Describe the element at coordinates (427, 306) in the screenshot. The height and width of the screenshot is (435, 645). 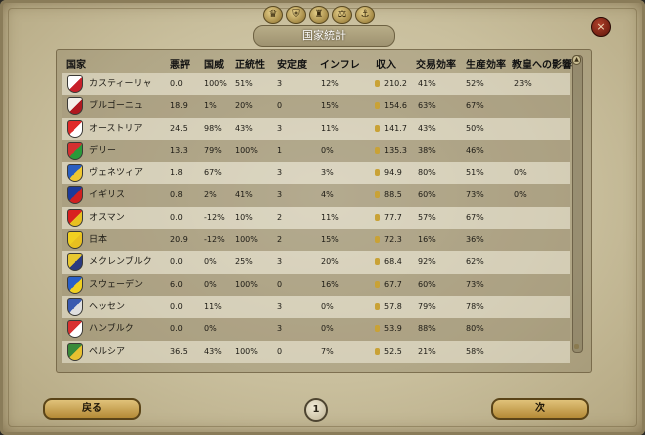
I see `cell-trade: 79%` at that location.